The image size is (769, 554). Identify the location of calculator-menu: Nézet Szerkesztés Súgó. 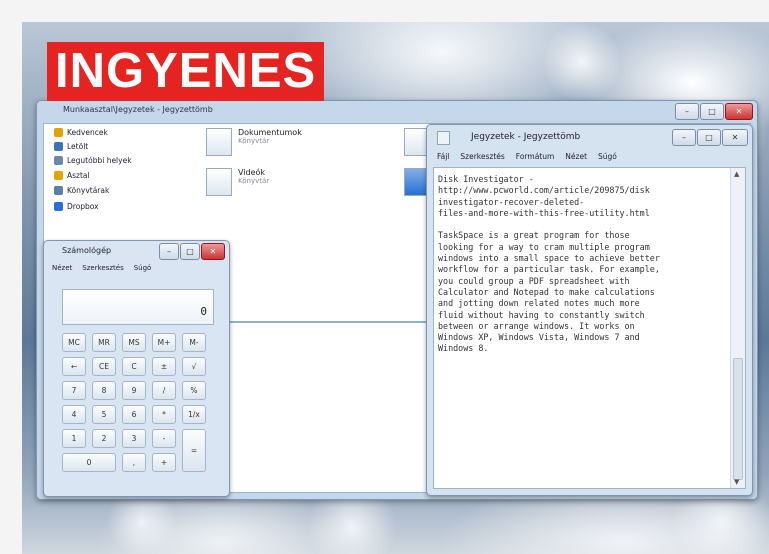
(101, 268).